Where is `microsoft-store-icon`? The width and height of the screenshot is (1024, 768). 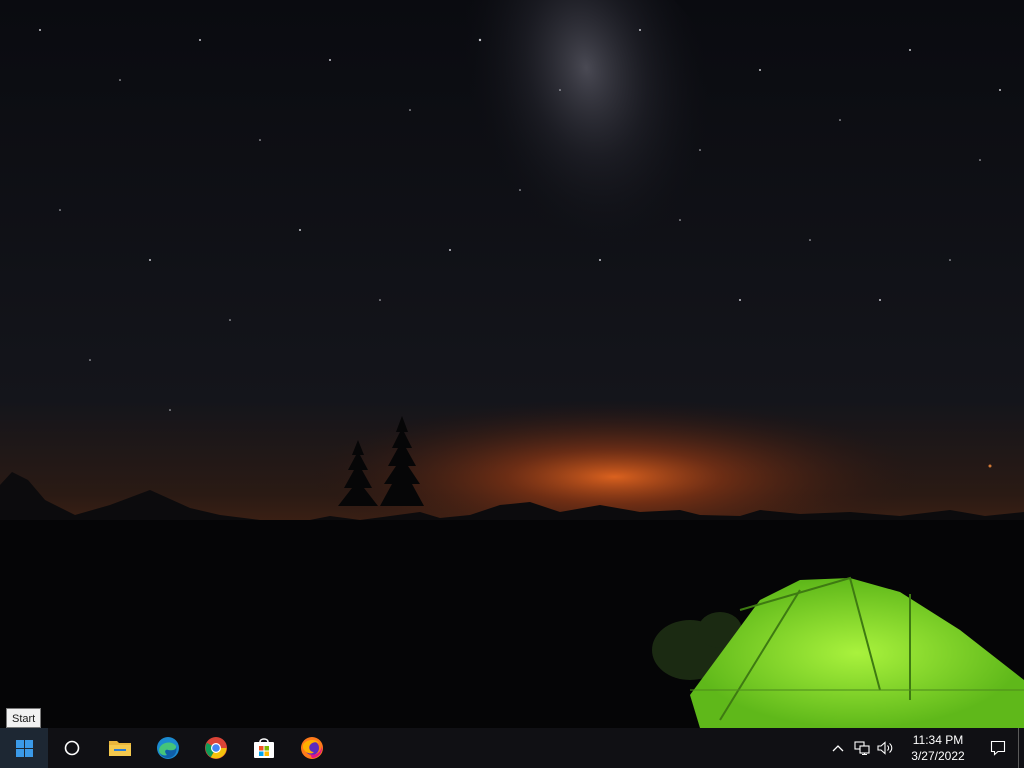 microsoft-store-icon is located at coordinates (264, 748).